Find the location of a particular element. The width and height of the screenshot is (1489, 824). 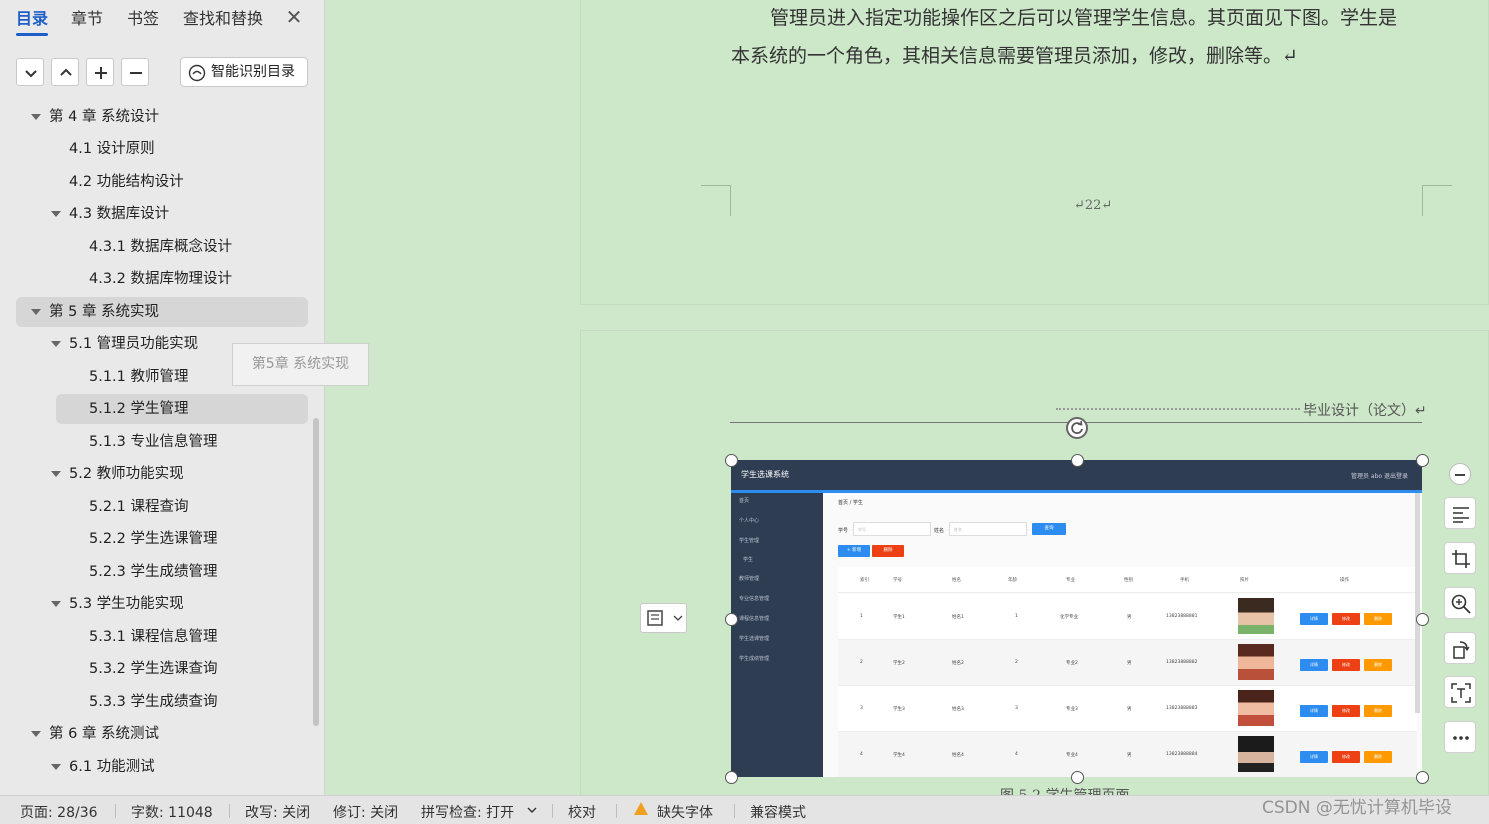

app-search-label: 姓名 is located at coordinates (939, 531).